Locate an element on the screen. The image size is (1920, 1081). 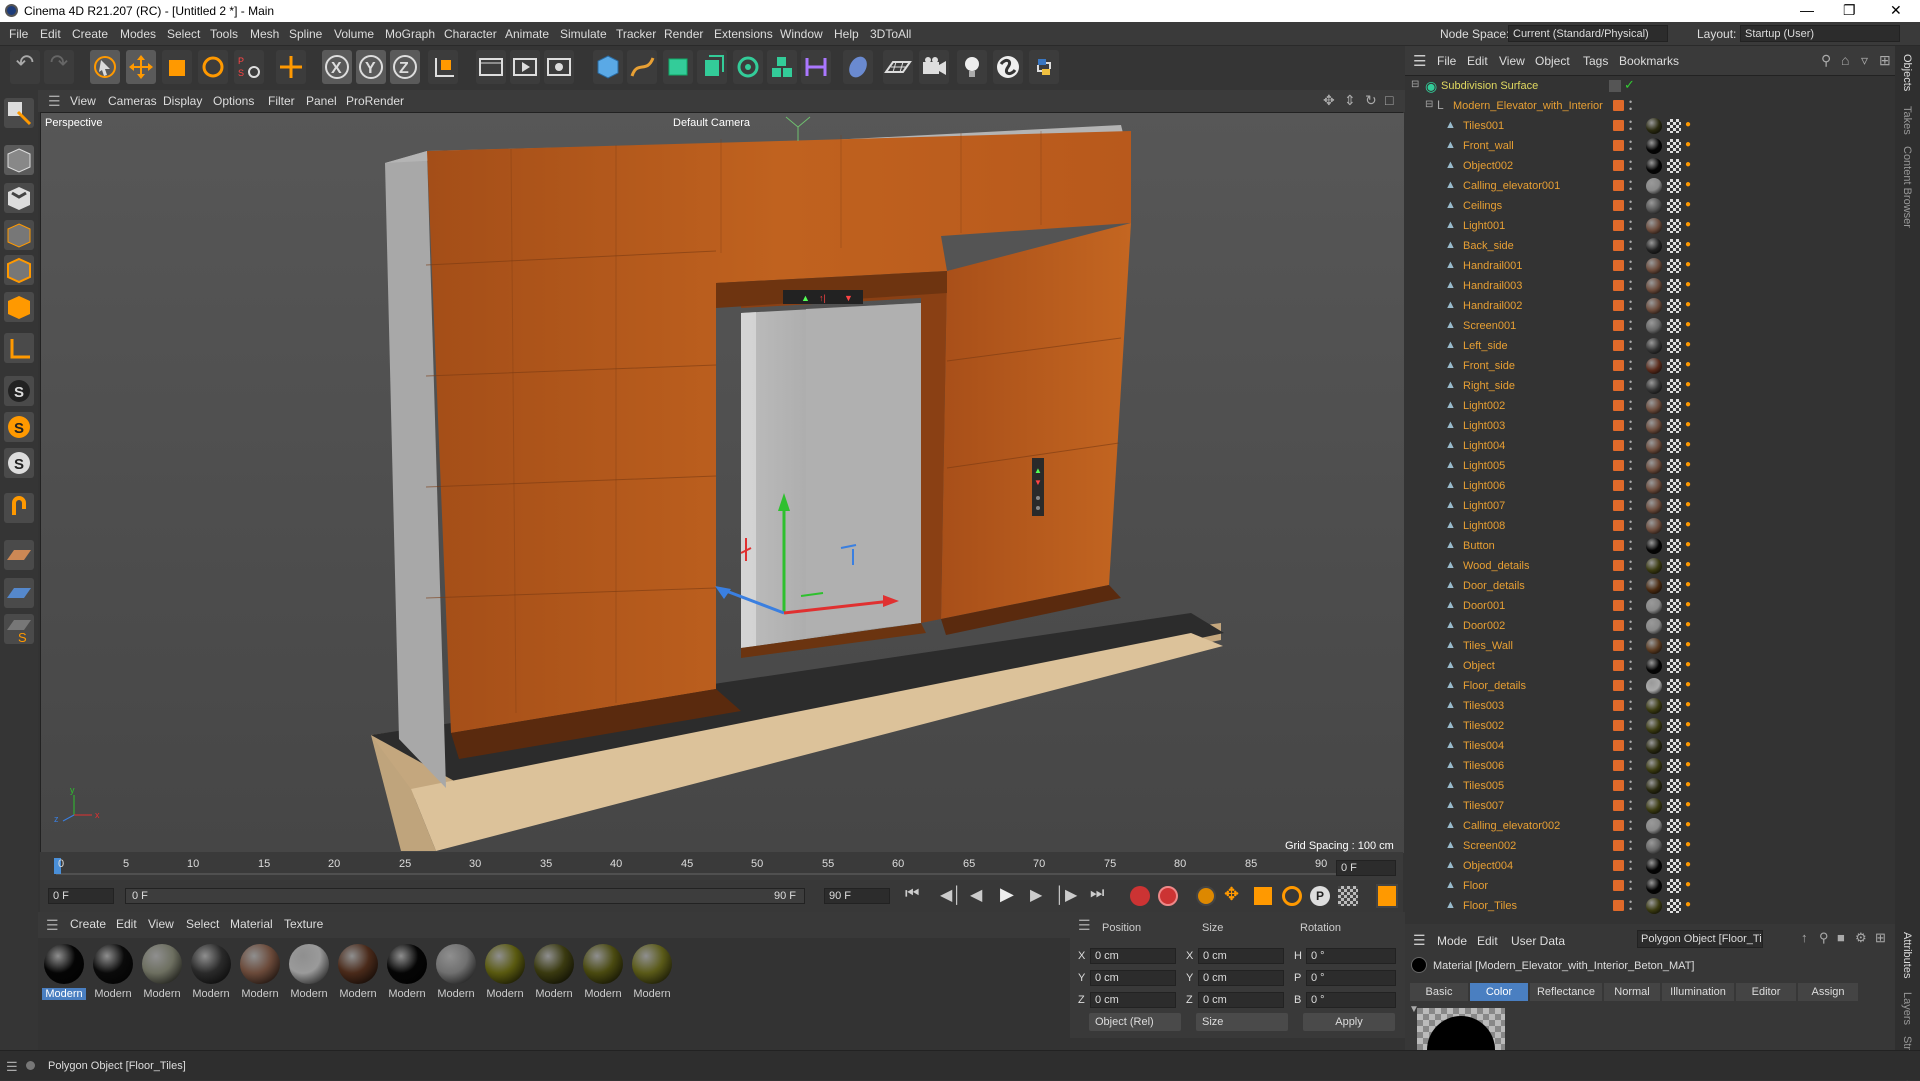
object-row: ▲ Floor • • ● is located at coordinates (1650, 886).